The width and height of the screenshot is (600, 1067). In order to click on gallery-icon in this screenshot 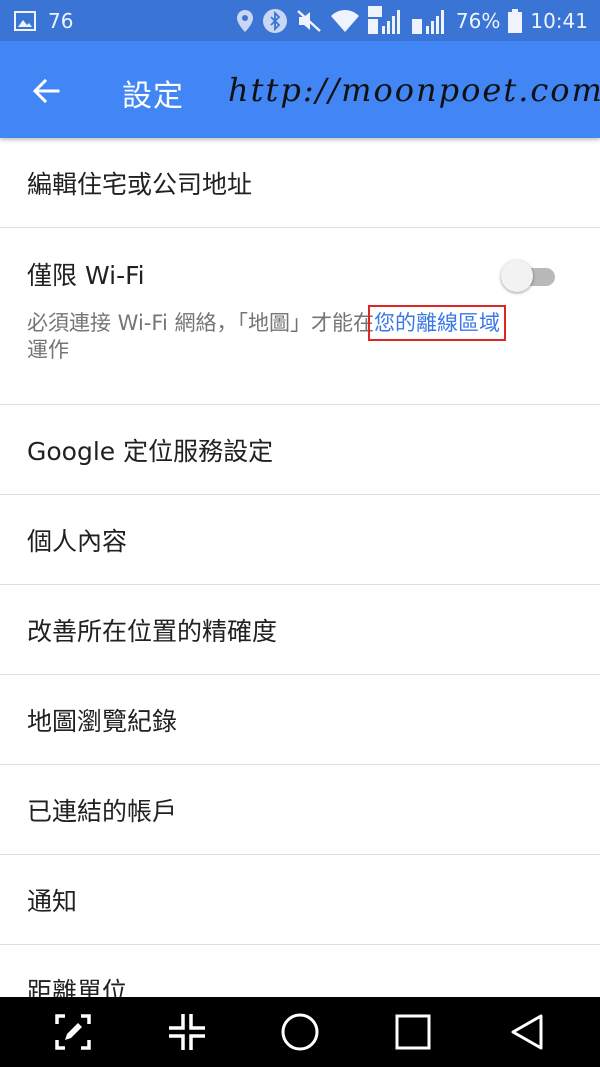, I will do `click(25, 20)`.